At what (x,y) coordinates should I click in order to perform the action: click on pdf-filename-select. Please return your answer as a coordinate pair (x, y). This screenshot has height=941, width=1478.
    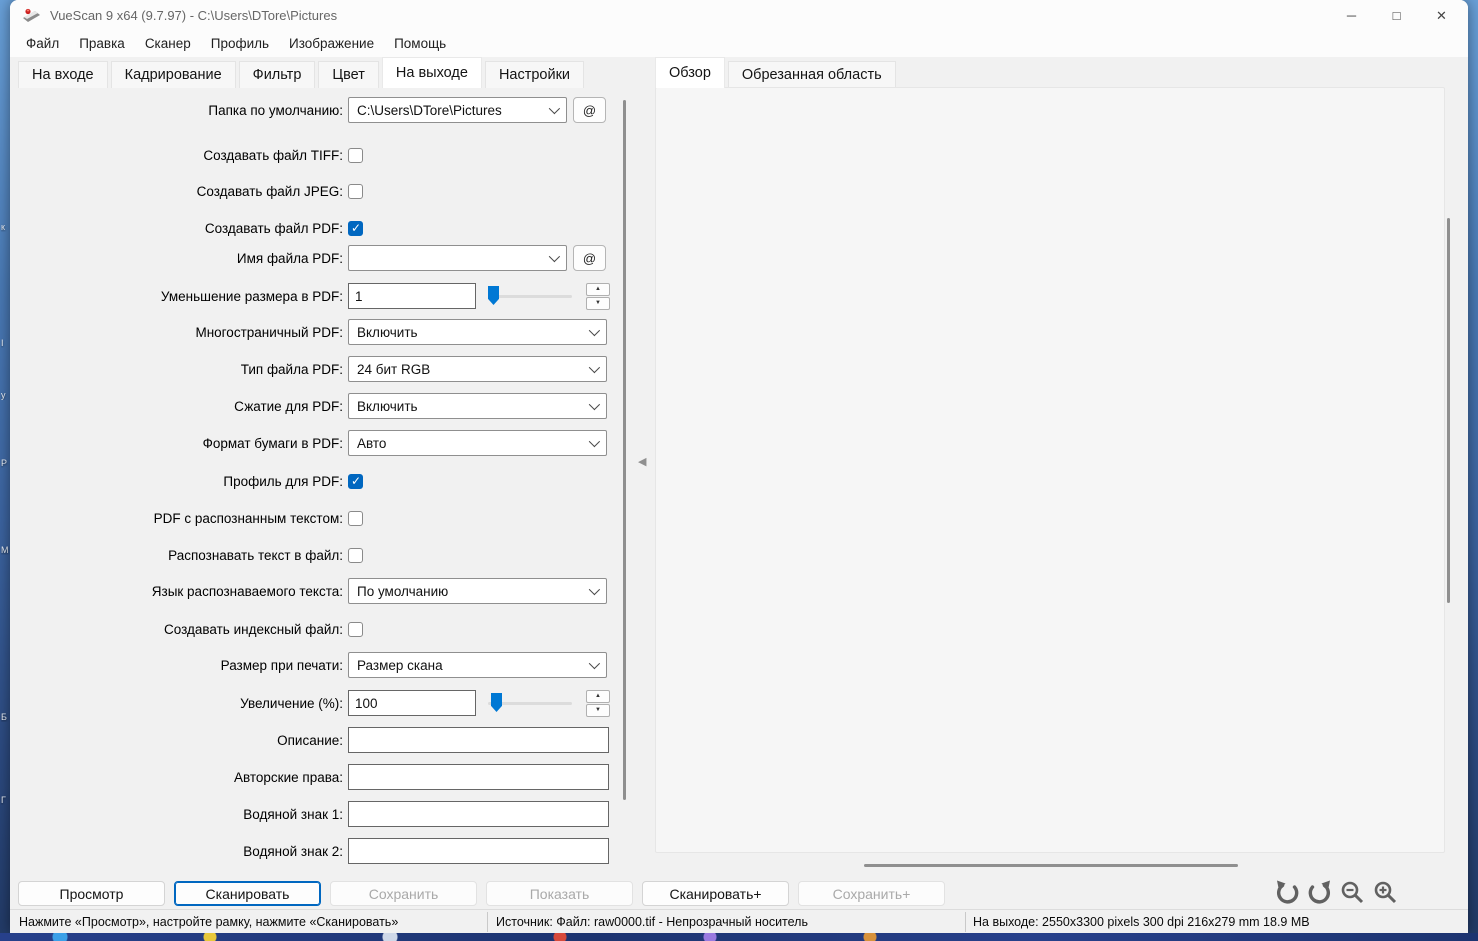
    Looking at the image, I should click on (457, 258).